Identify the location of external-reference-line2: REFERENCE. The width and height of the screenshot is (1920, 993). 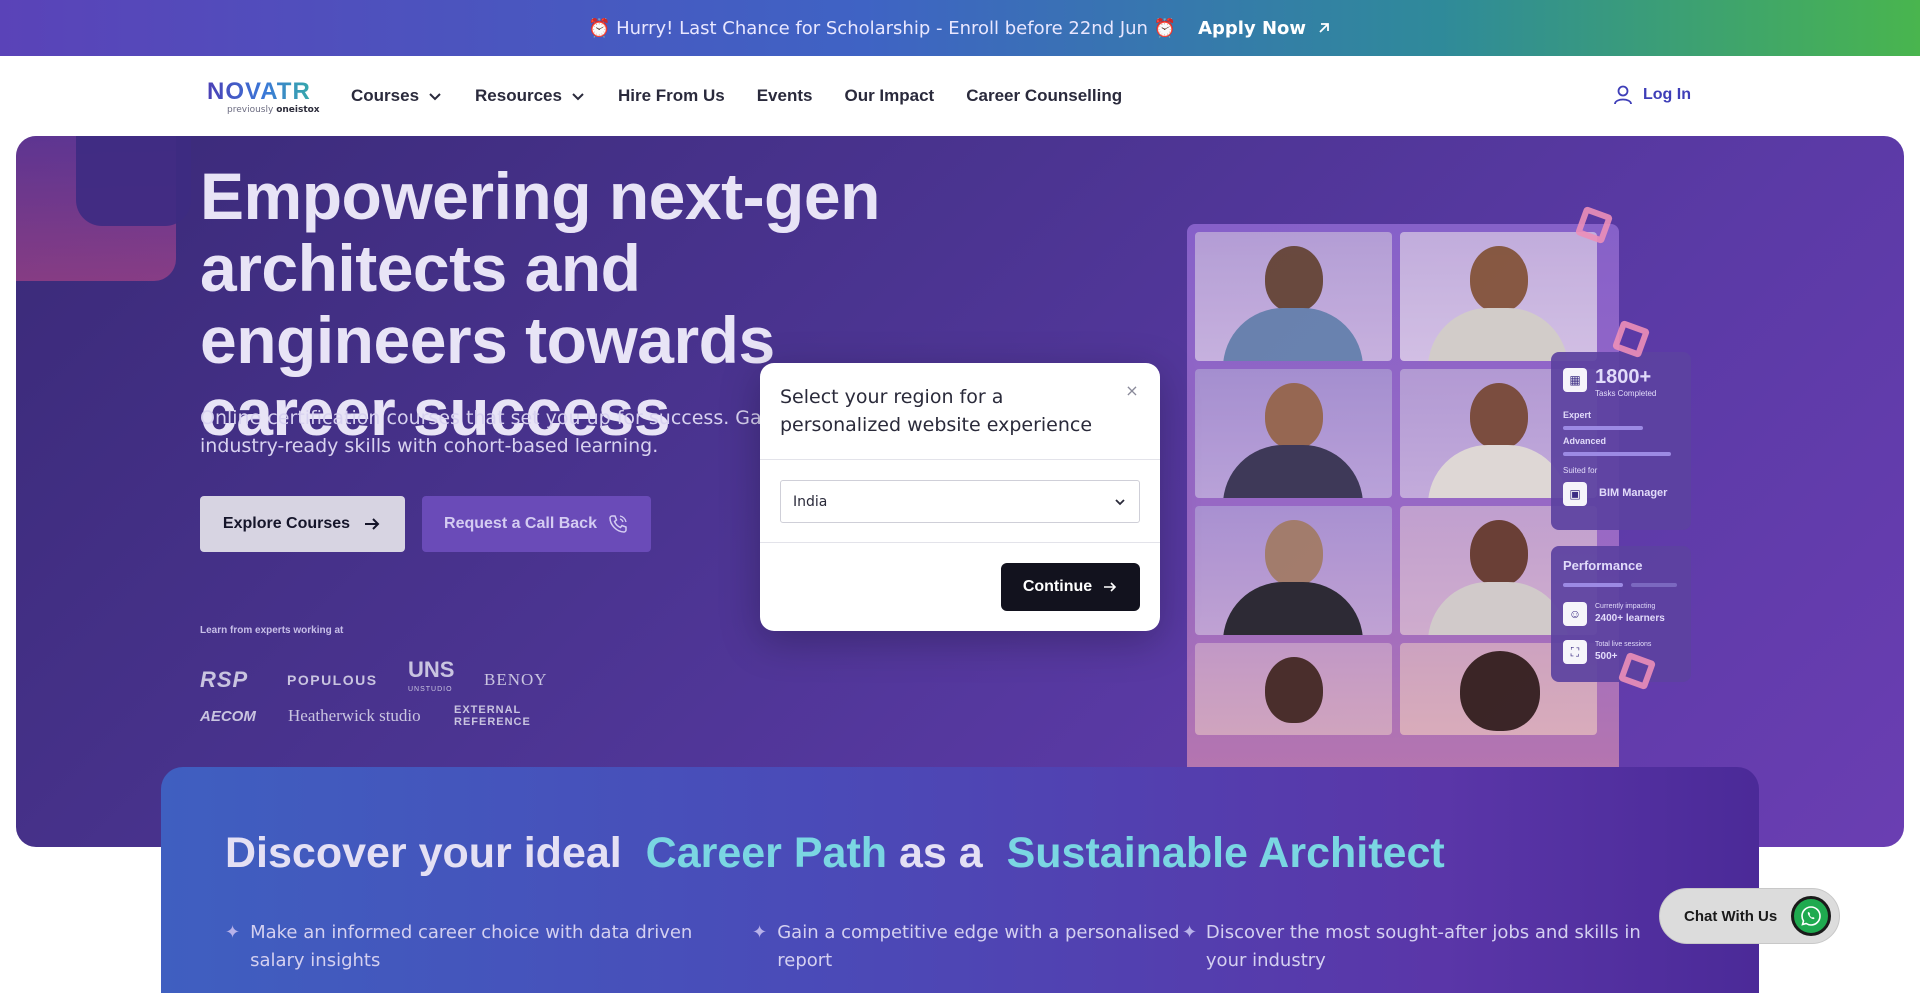
(492, 722).